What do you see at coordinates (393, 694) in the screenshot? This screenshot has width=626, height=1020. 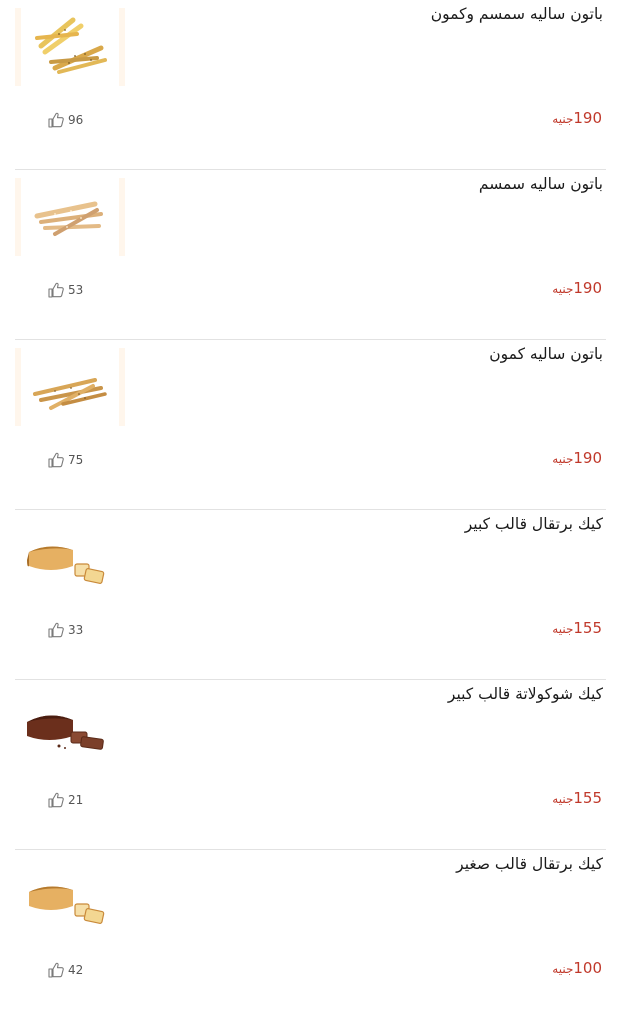 I see `product-name: كيك شوكولاتة قالب كبير` at bounding box center [393, 694].